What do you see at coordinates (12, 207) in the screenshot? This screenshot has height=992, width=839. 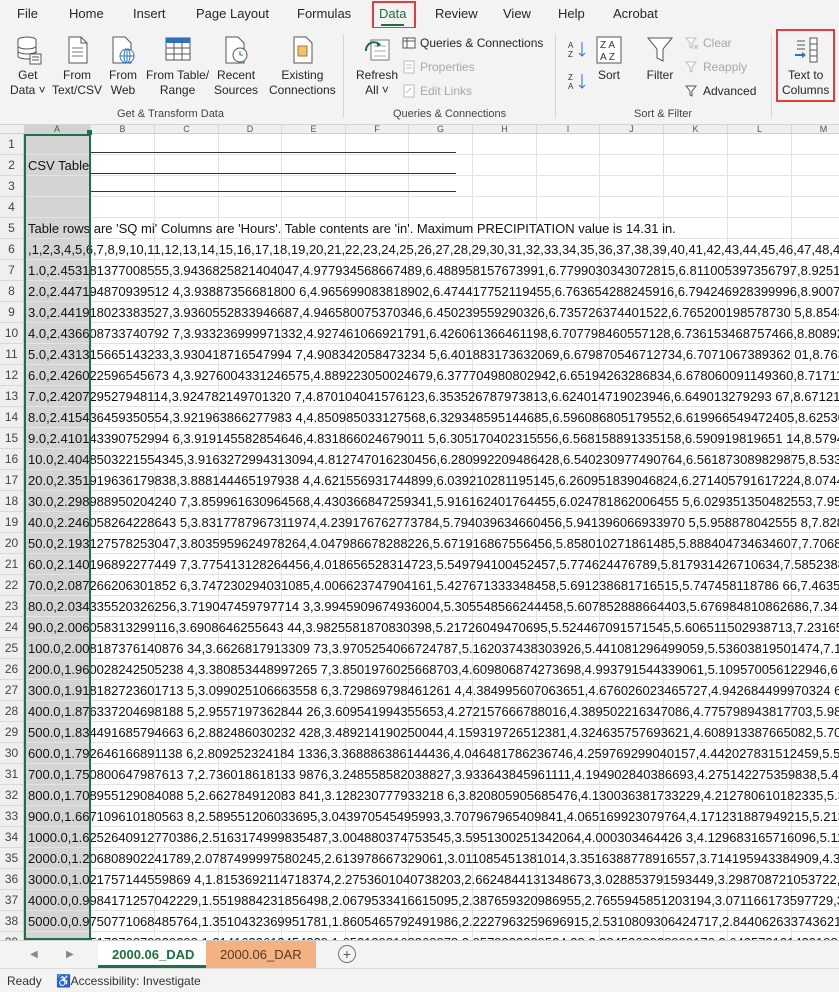 I see `row-header: 4` at bounding box center [12, 207].